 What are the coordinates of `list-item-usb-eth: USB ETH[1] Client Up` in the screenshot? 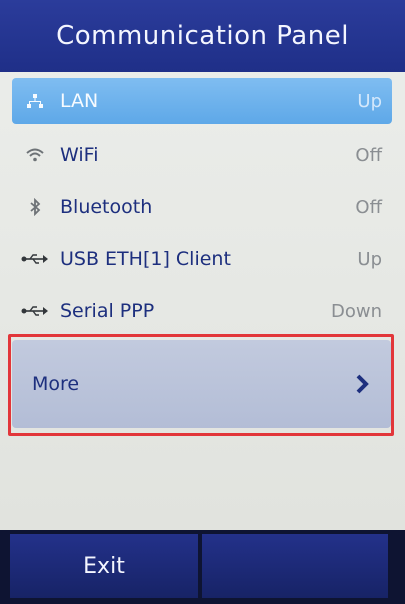 It's located at (202, 259).